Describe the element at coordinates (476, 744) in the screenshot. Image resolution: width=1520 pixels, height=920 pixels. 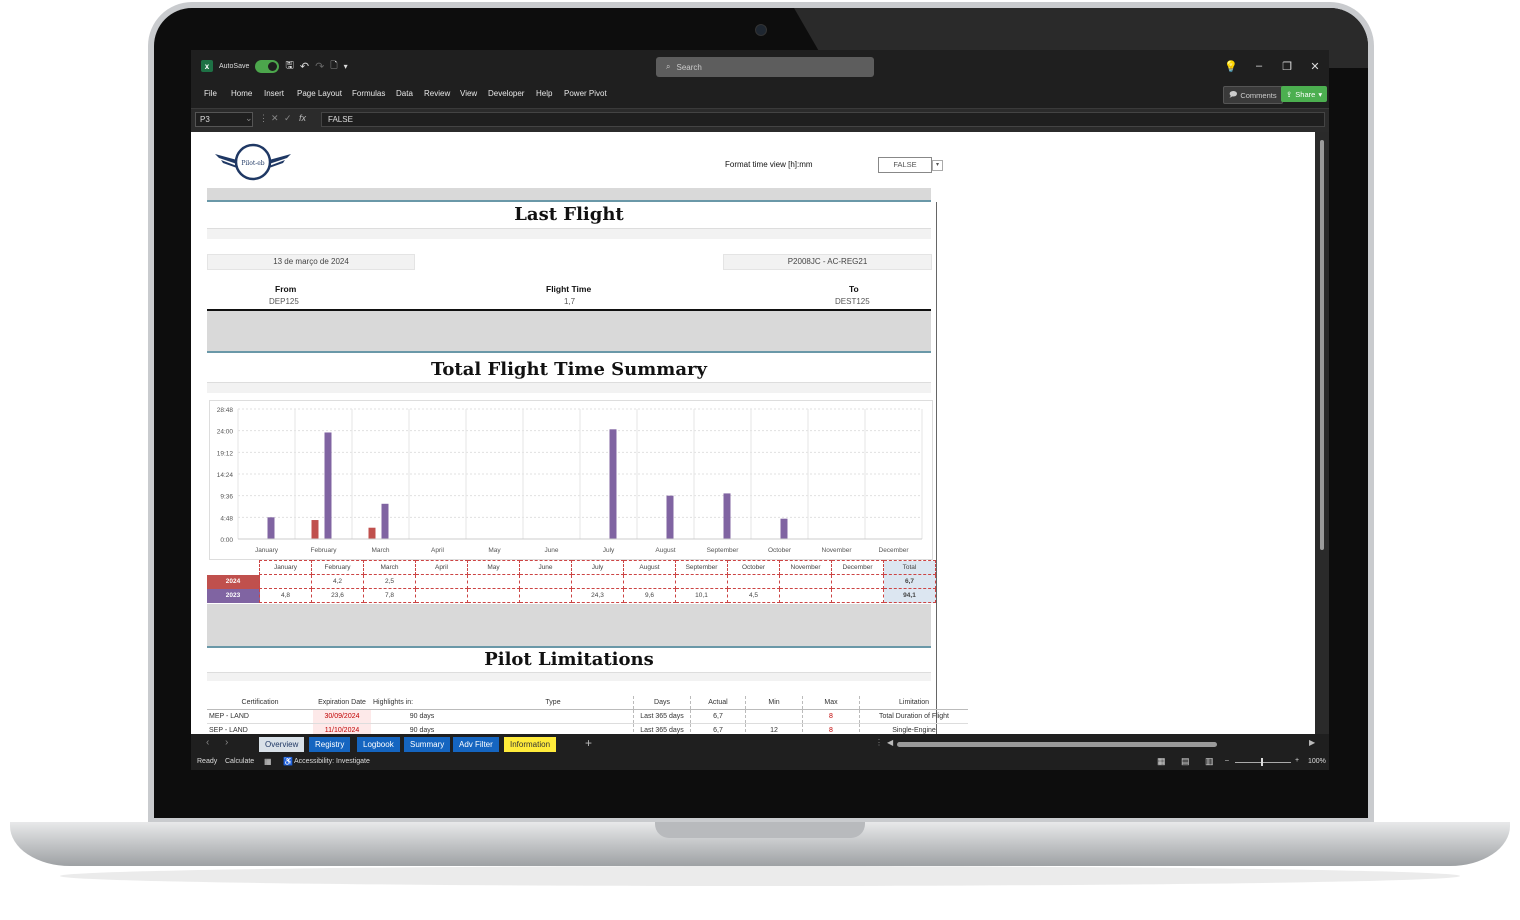
I see `tab-adv-filter: Adv Filter` at that location.